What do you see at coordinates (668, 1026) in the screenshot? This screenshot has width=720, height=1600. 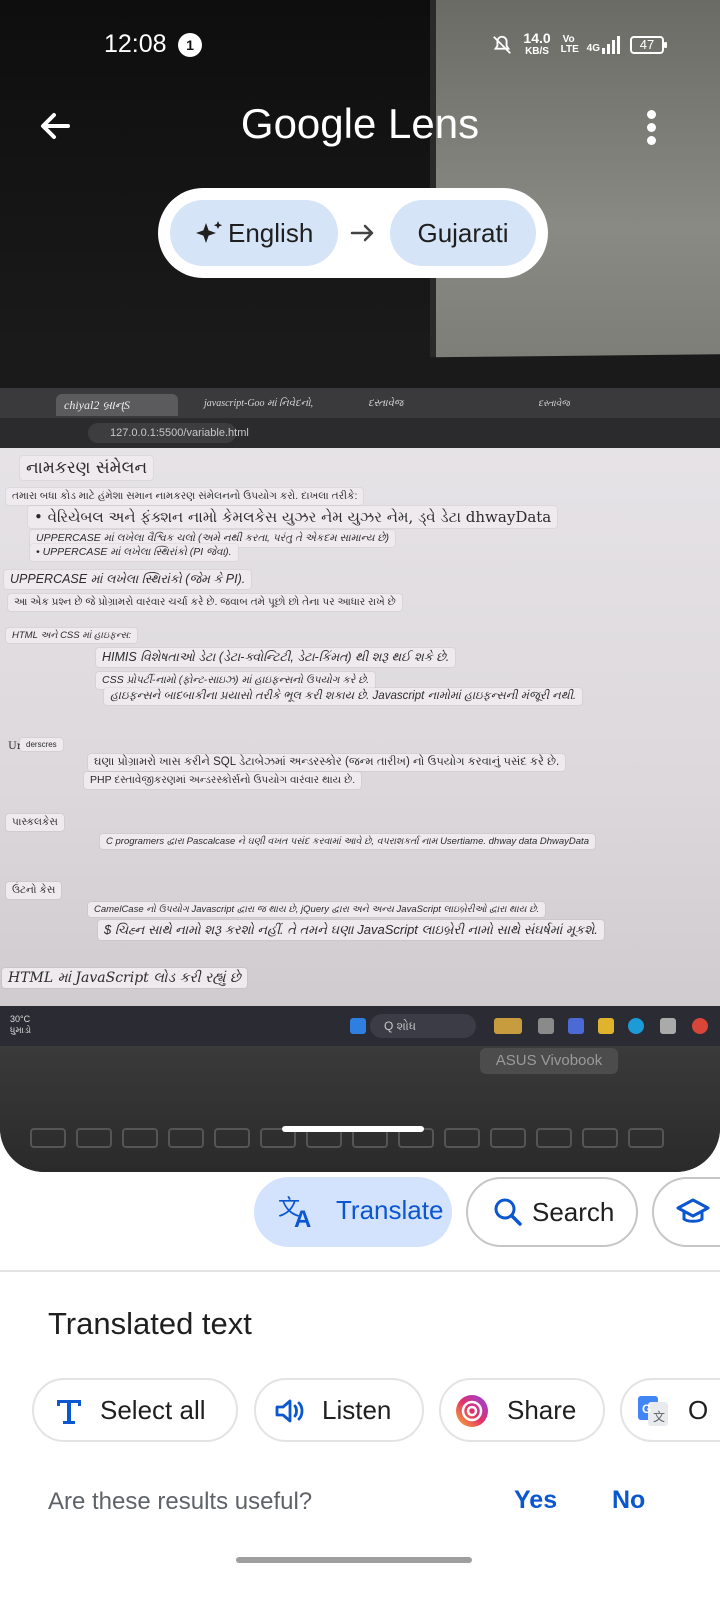 I see `store-icon` at bounding box center [668, 1026].